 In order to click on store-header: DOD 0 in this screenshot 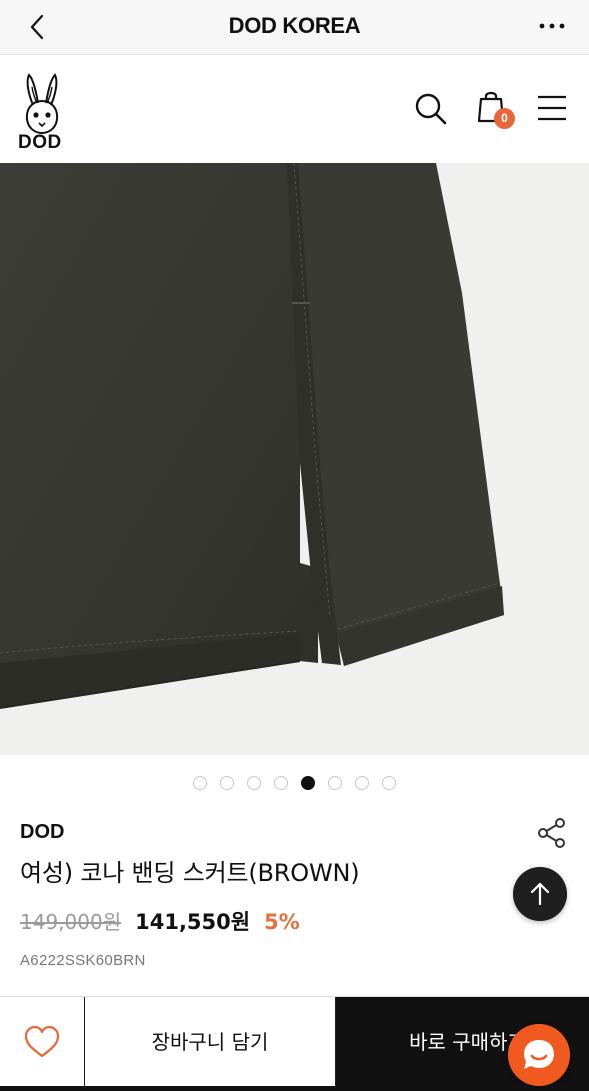, I will do `click(294, 109)`.